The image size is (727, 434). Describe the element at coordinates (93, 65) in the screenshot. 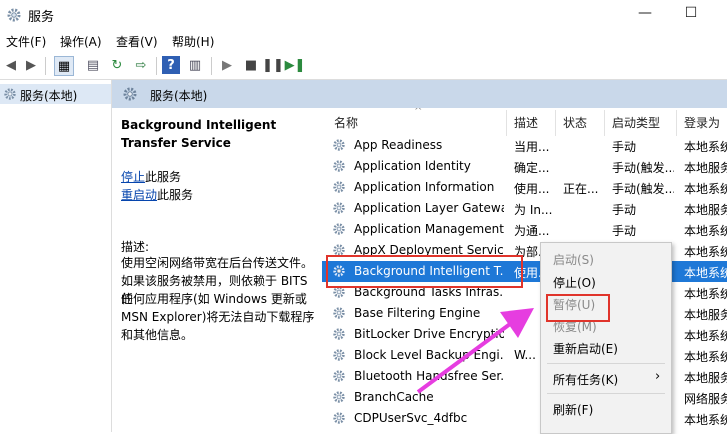

I see `properties-icon: ▤` at that location.